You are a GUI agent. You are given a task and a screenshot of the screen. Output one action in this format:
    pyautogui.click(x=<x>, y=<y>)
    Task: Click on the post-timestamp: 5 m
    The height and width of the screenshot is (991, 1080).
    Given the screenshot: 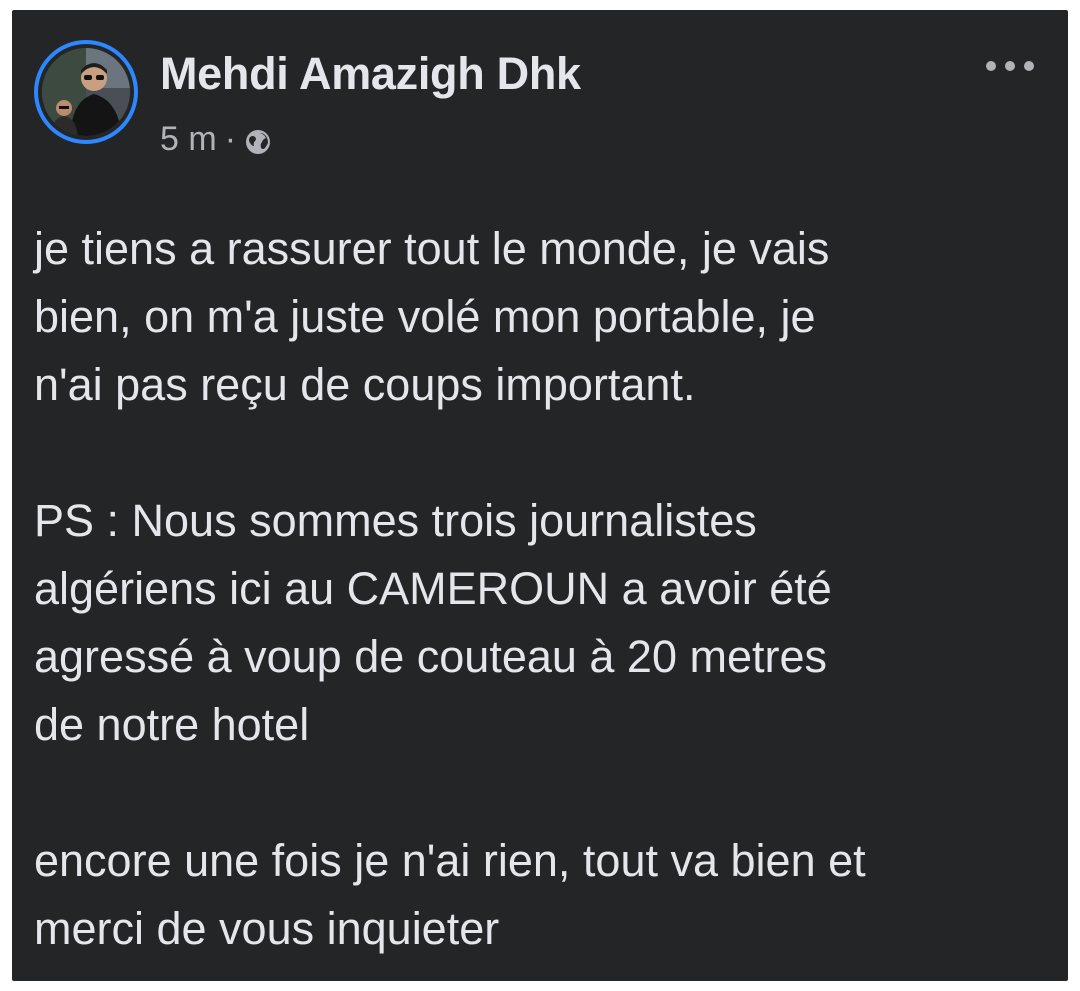 What is the action you would take?
    pyautogui.click(x=188, y=139)
    